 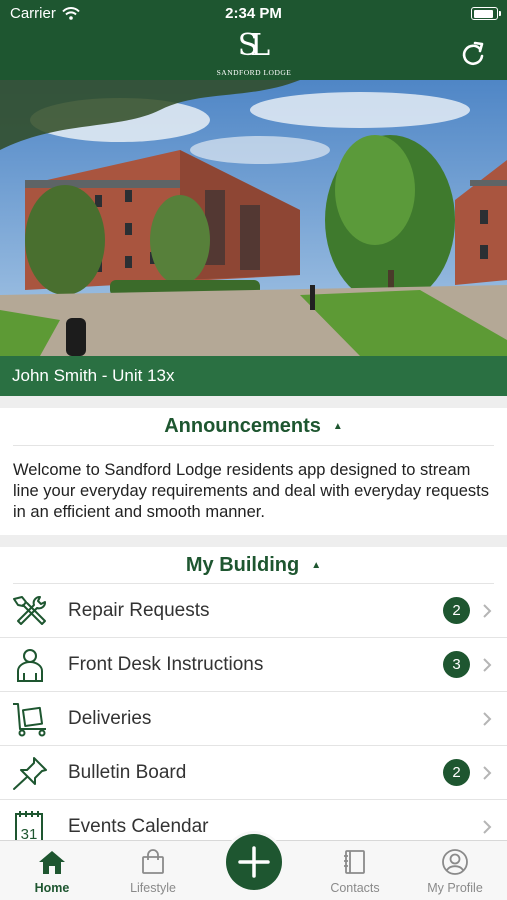 What do you see at coordinates (29, 833) in the screenshot?
I see `calendar-day-text: 31` at bounding box center [29, 833].